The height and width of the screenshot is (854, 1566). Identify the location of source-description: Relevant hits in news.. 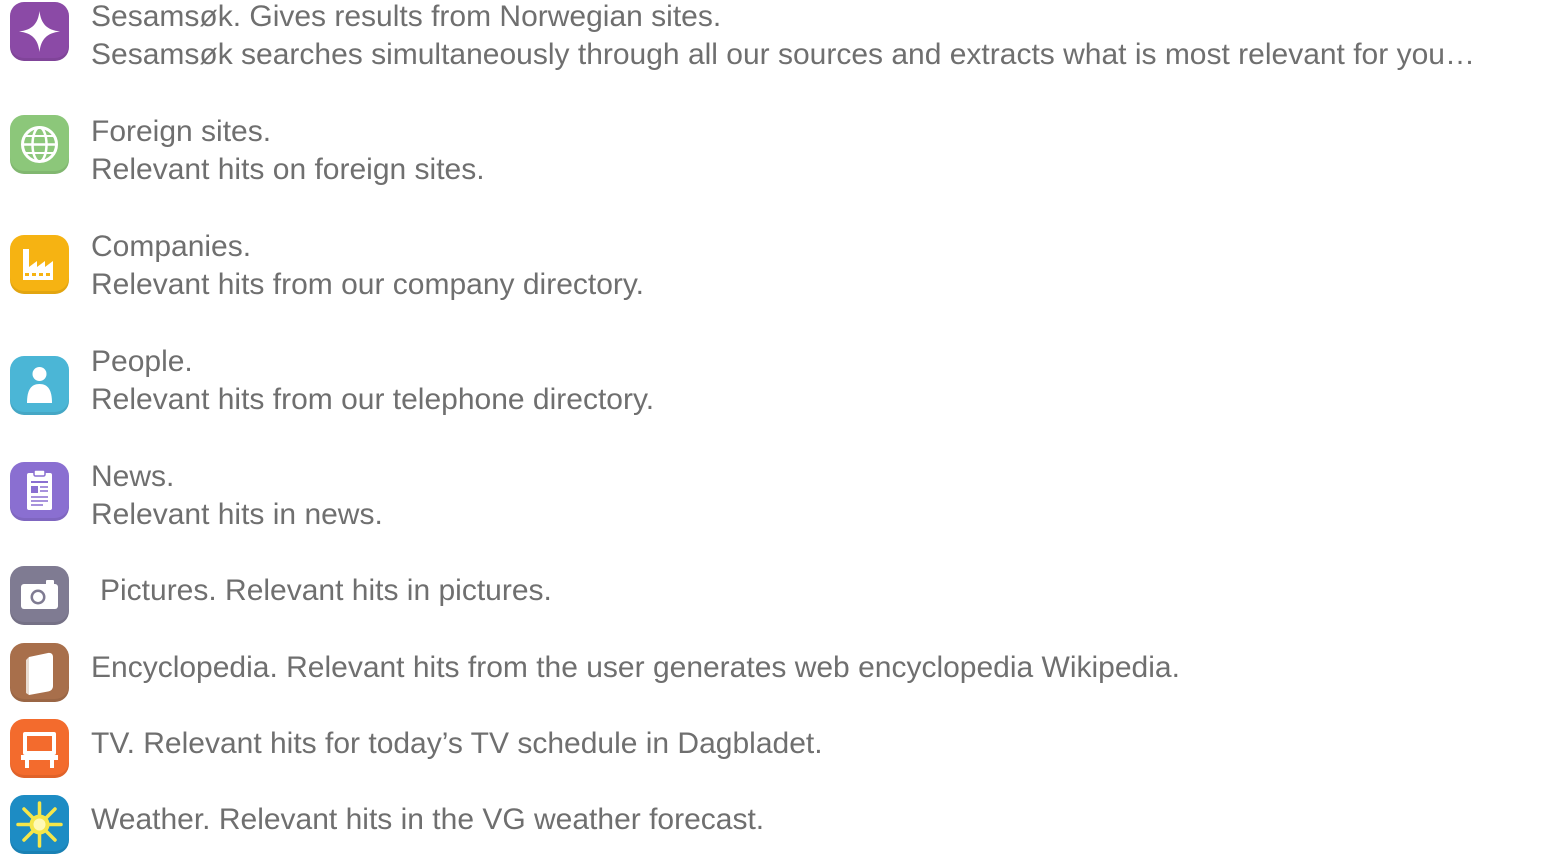
(237, 514).